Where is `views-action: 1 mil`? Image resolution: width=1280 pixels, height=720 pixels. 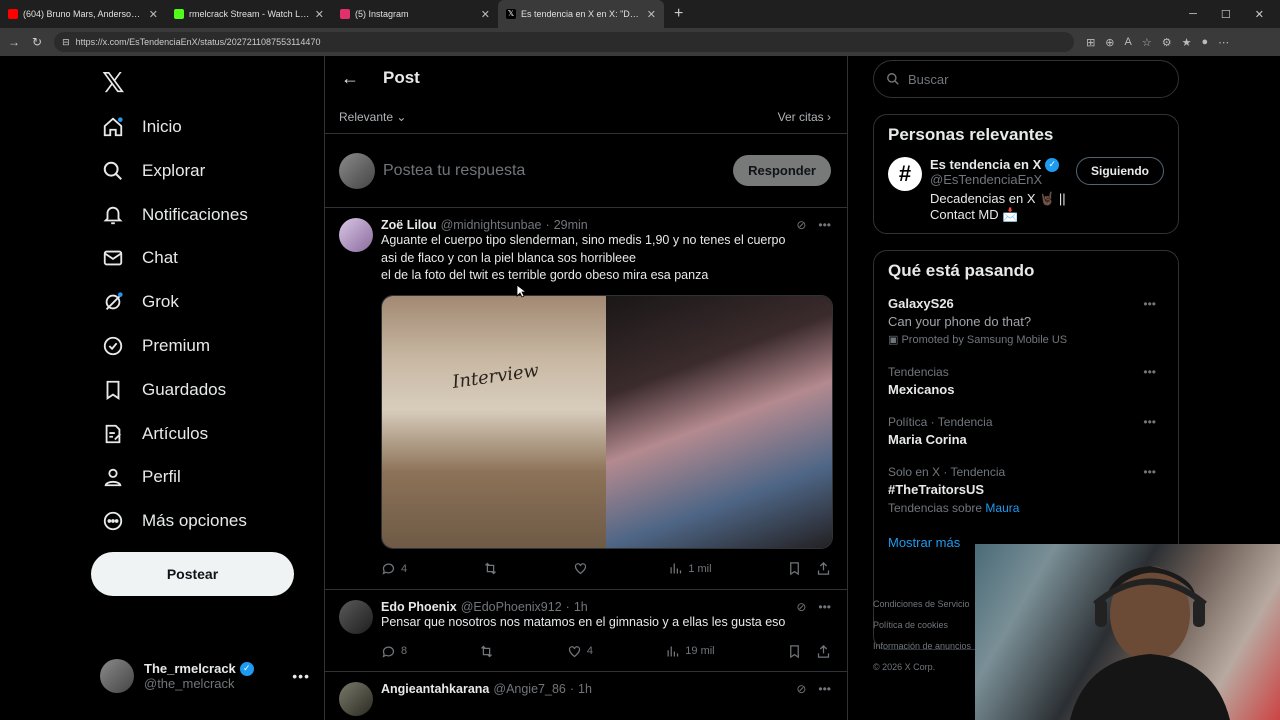 views-action: 1 mil is located at coordinates (690, 568).